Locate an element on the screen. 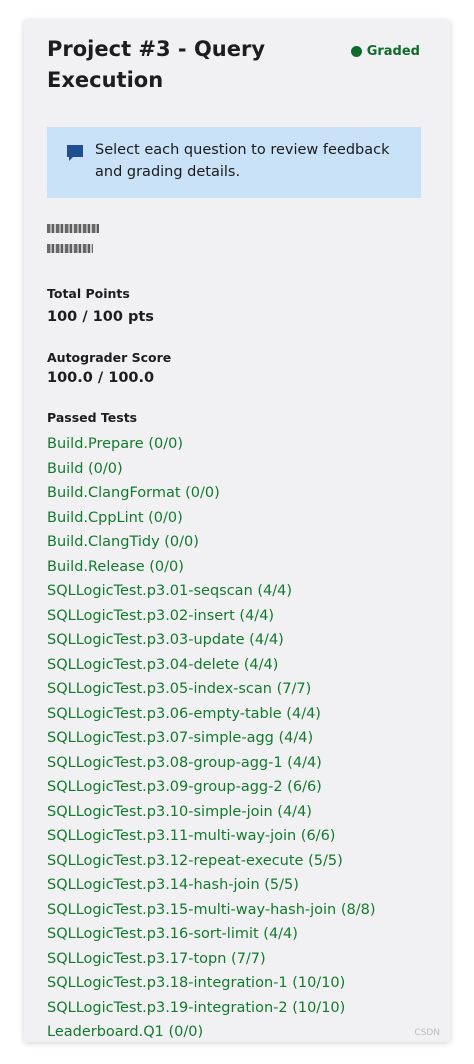 The width and height of the screenshot is (474, 1064). redacted-student-info is located at coordinates (73, 244).